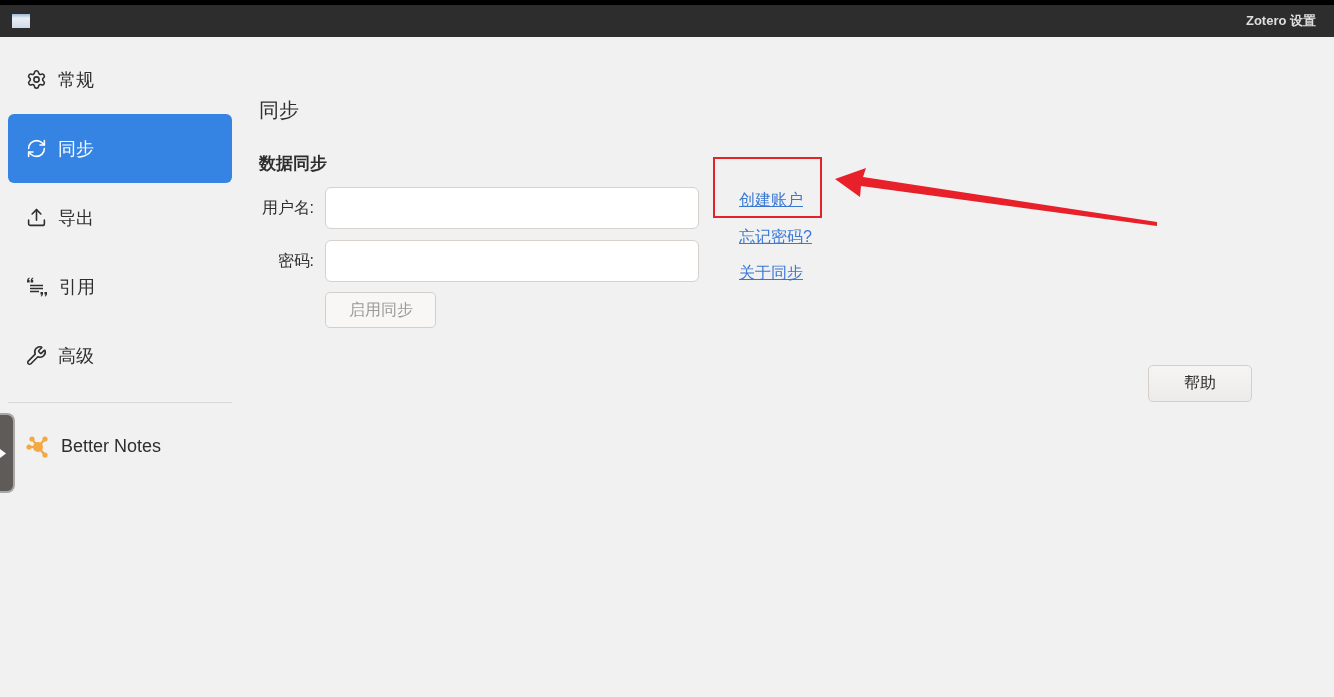 The height and width of the screenshot is (697, 1334). I want to click on quote-lines-icon, so click(37, 286).